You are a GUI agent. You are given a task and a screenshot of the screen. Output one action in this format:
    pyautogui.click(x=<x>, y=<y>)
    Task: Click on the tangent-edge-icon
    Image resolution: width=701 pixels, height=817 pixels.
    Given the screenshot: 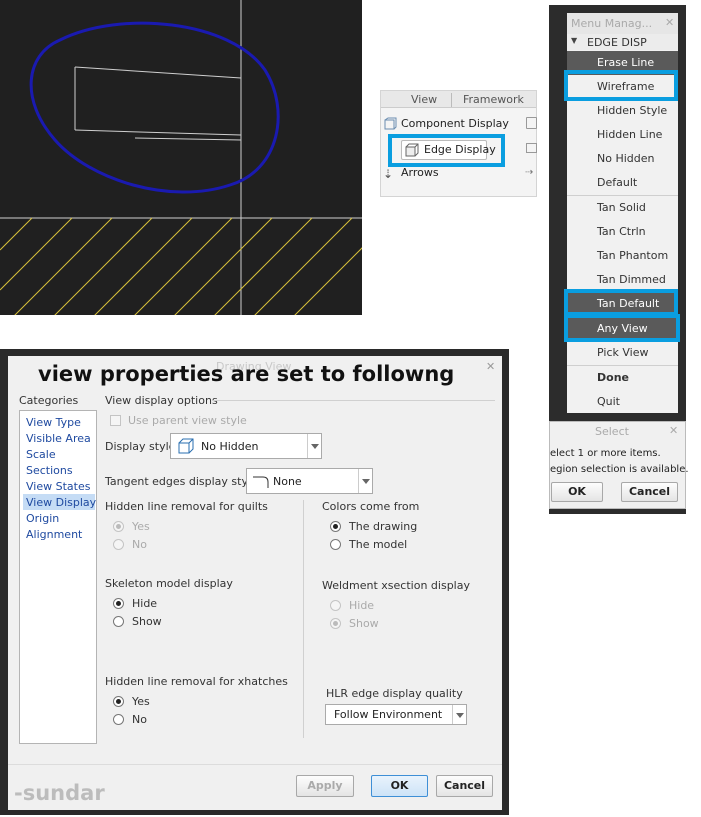 What is the action you would take?
    pyautogui.click(x=261, y=482)
    